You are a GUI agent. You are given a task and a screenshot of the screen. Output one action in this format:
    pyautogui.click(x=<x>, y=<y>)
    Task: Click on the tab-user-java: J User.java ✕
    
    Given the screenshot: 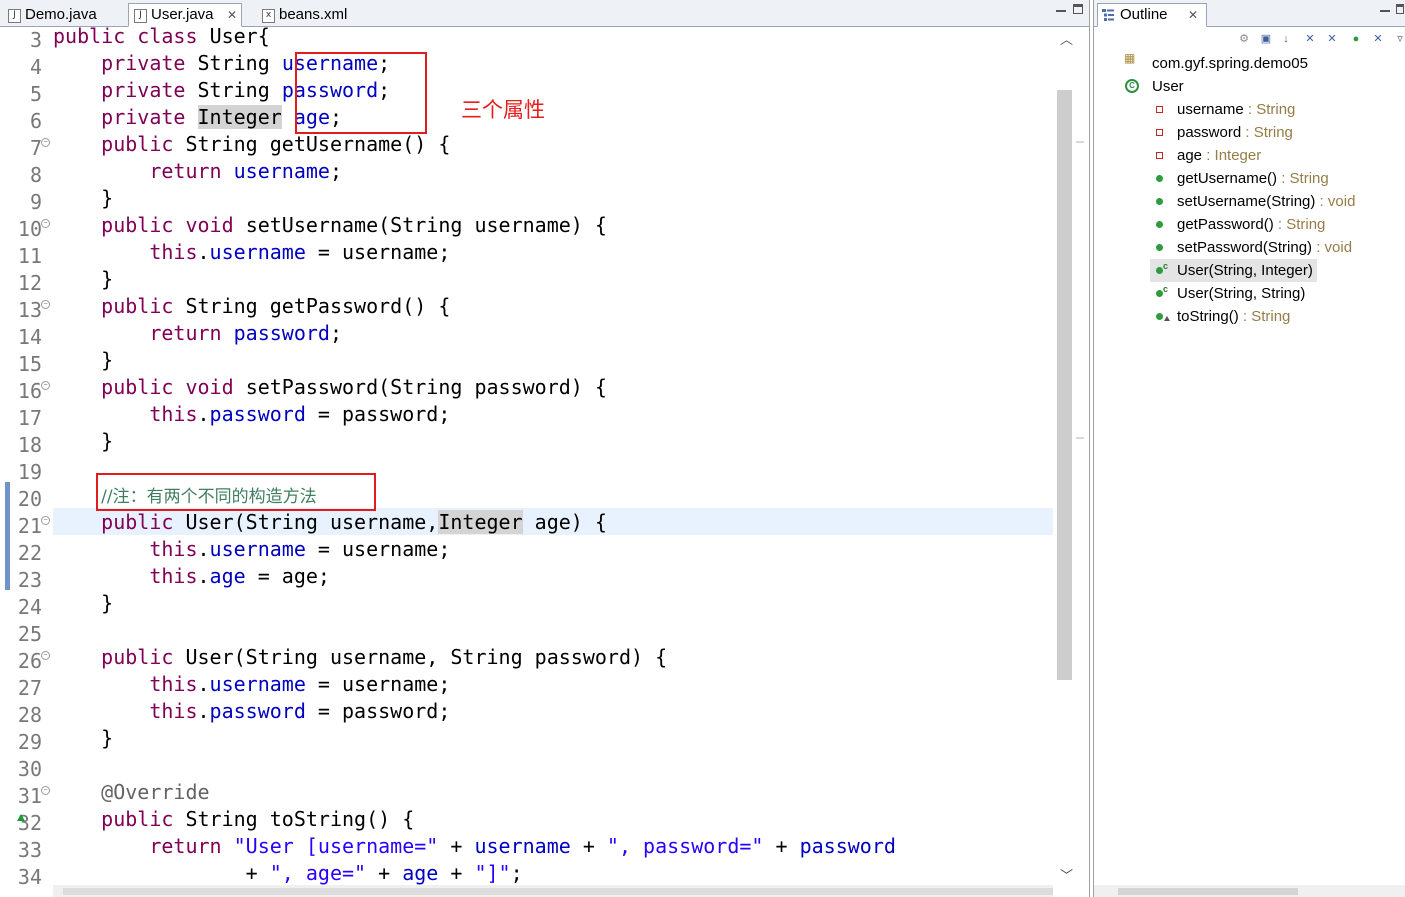 What is the action you would take?
    pyautogui.click(x=185, y=15)
    